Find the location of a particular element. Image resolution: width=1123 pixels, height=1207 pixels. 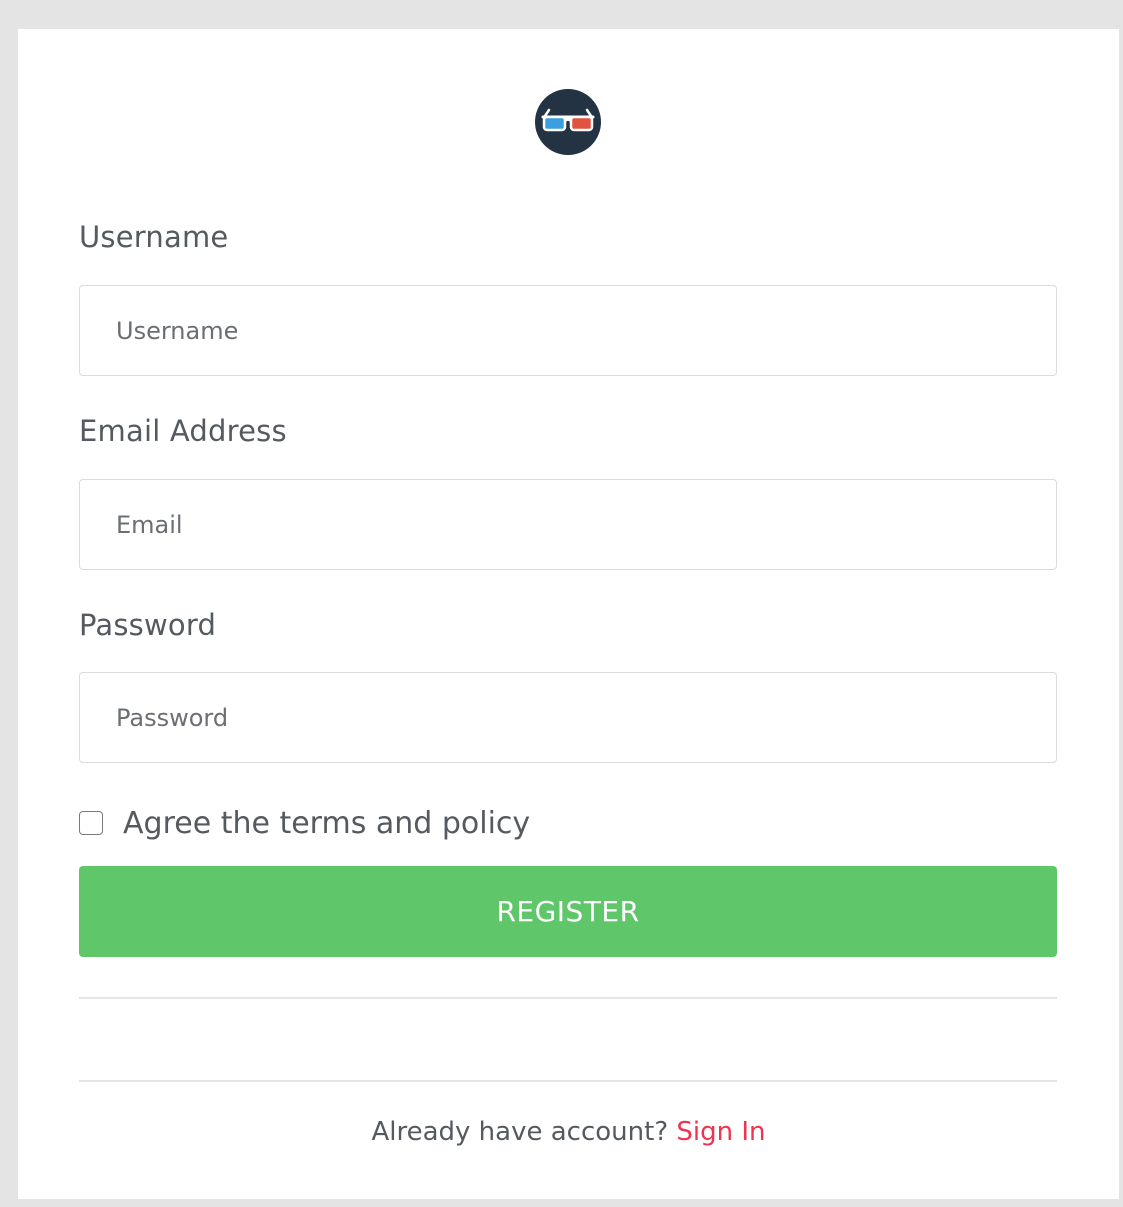

terms-label: Agree the terms and policy is located at coordinates (326, 823).